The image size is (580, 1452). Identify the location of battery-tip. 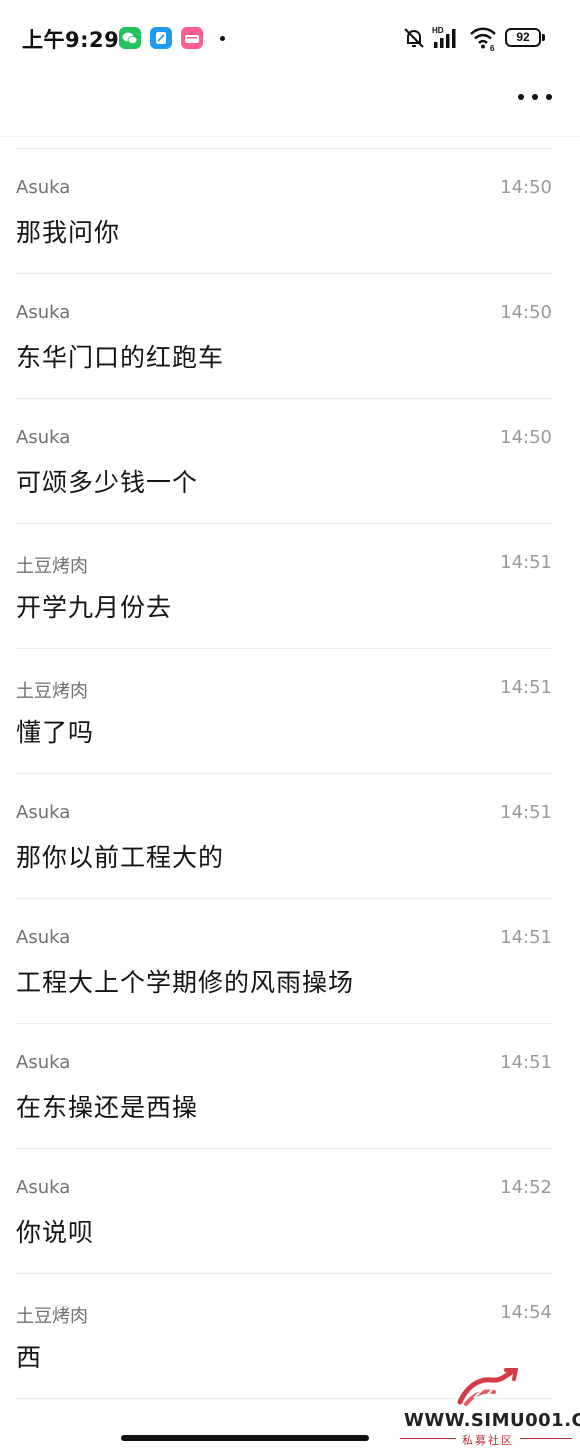
(543, 37).